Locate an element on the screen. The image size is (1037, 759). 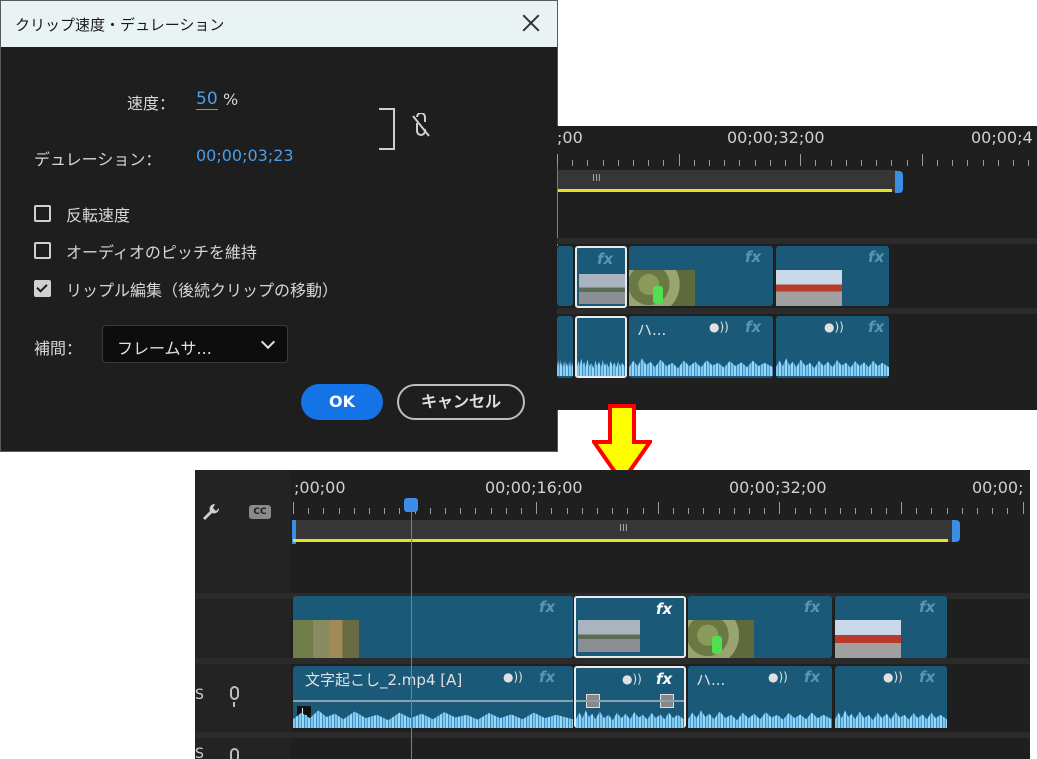
cancel-button: キャンセル is located at coordinates (461, 402).